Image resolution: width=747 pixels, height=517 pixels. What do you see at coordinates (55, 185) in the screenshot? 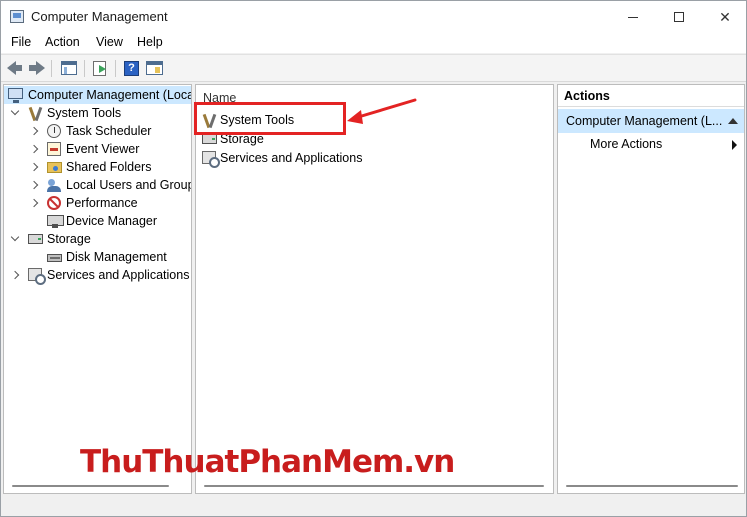
I see `users-icon` at bounding box center [55, 185].